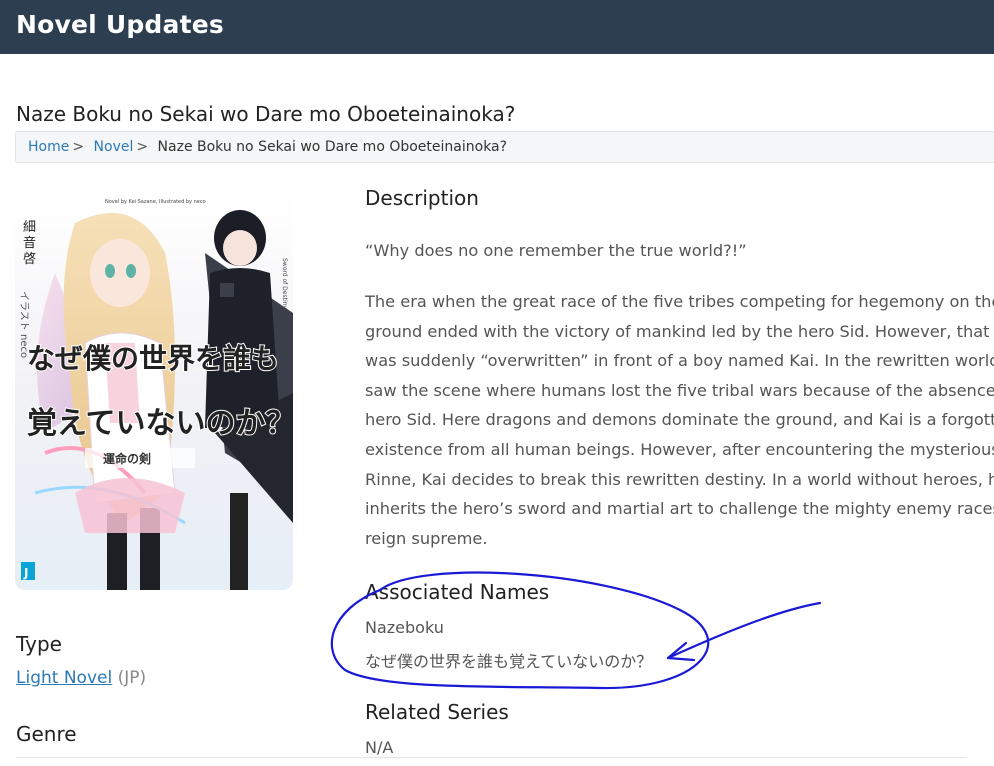  I want to click on type-link: Light Novel, so click(64, 678).